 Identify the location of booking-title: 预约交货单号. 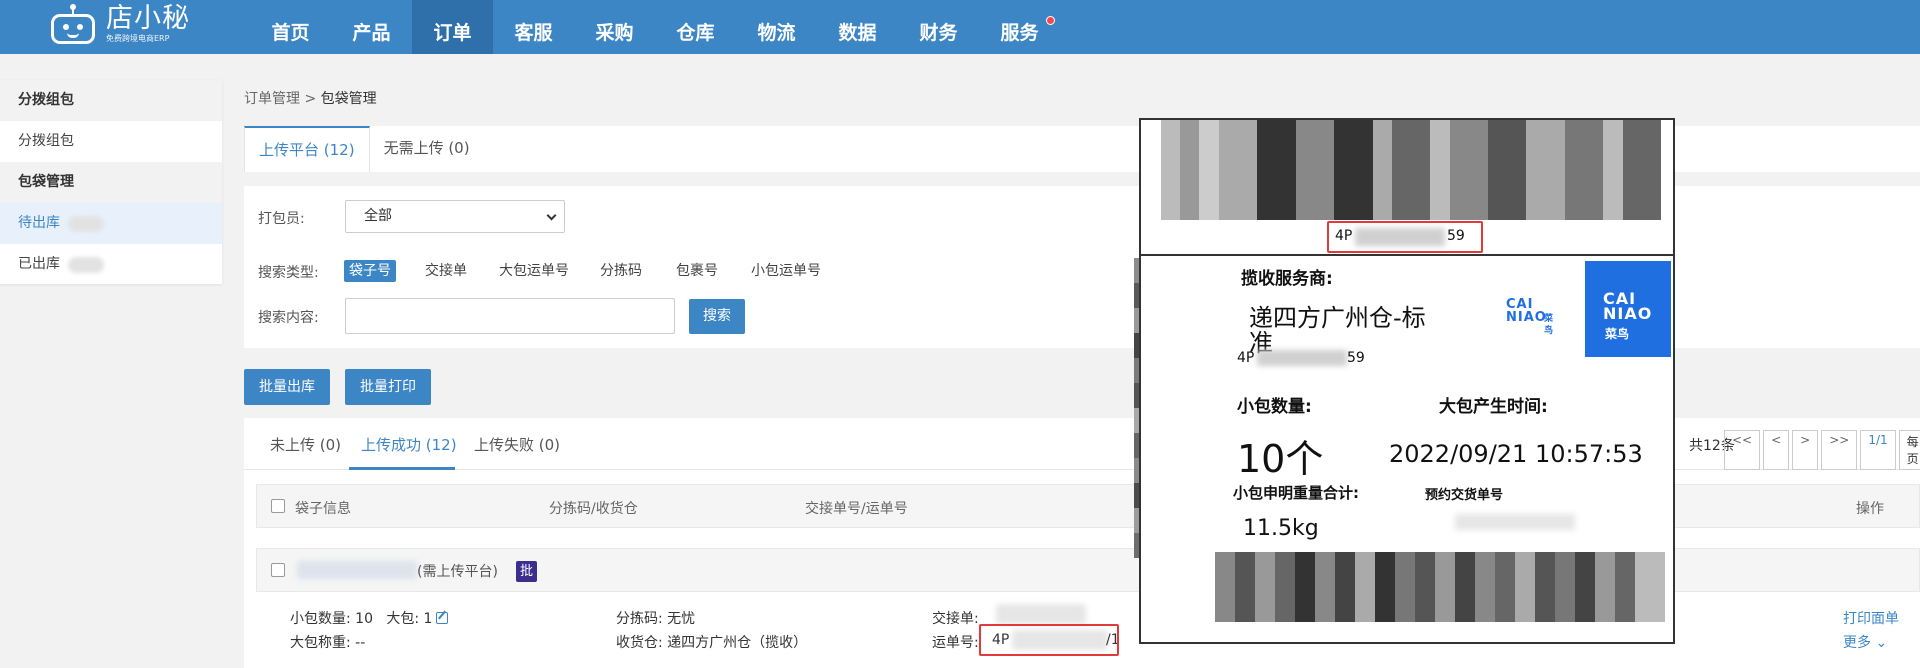
(1464, 495).